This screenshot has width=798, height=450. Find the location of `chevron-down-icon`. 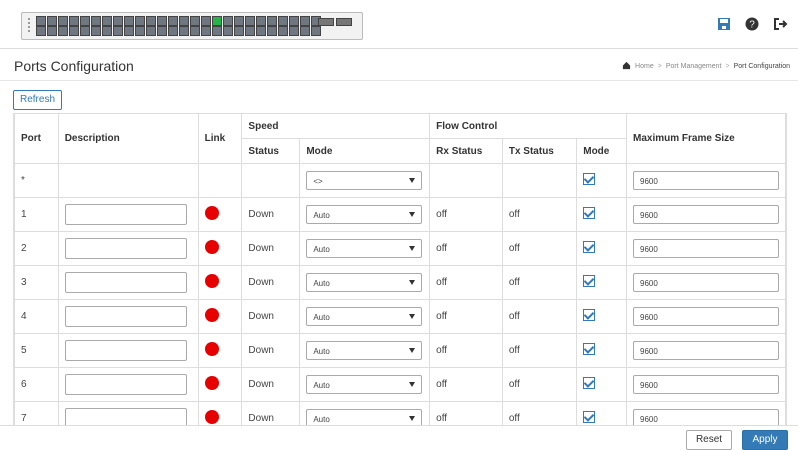

chevron-down-icon is located at coordinates (412, 248).